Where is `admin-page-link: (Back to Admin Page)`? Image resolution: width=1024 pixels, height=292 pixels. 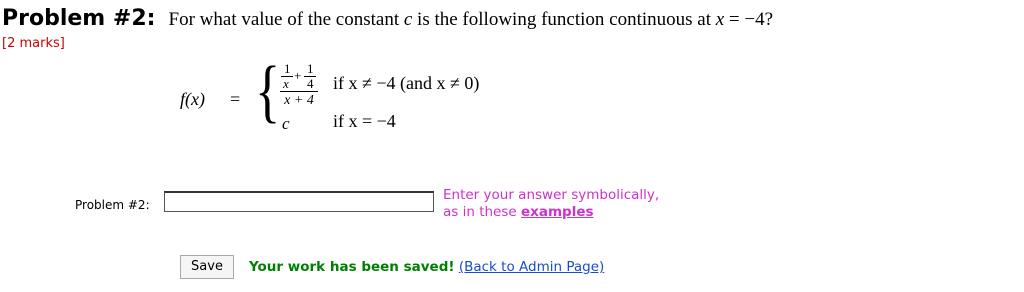 admin-page-link: (Back to Admin Page) is located at coordinates (531, 267).